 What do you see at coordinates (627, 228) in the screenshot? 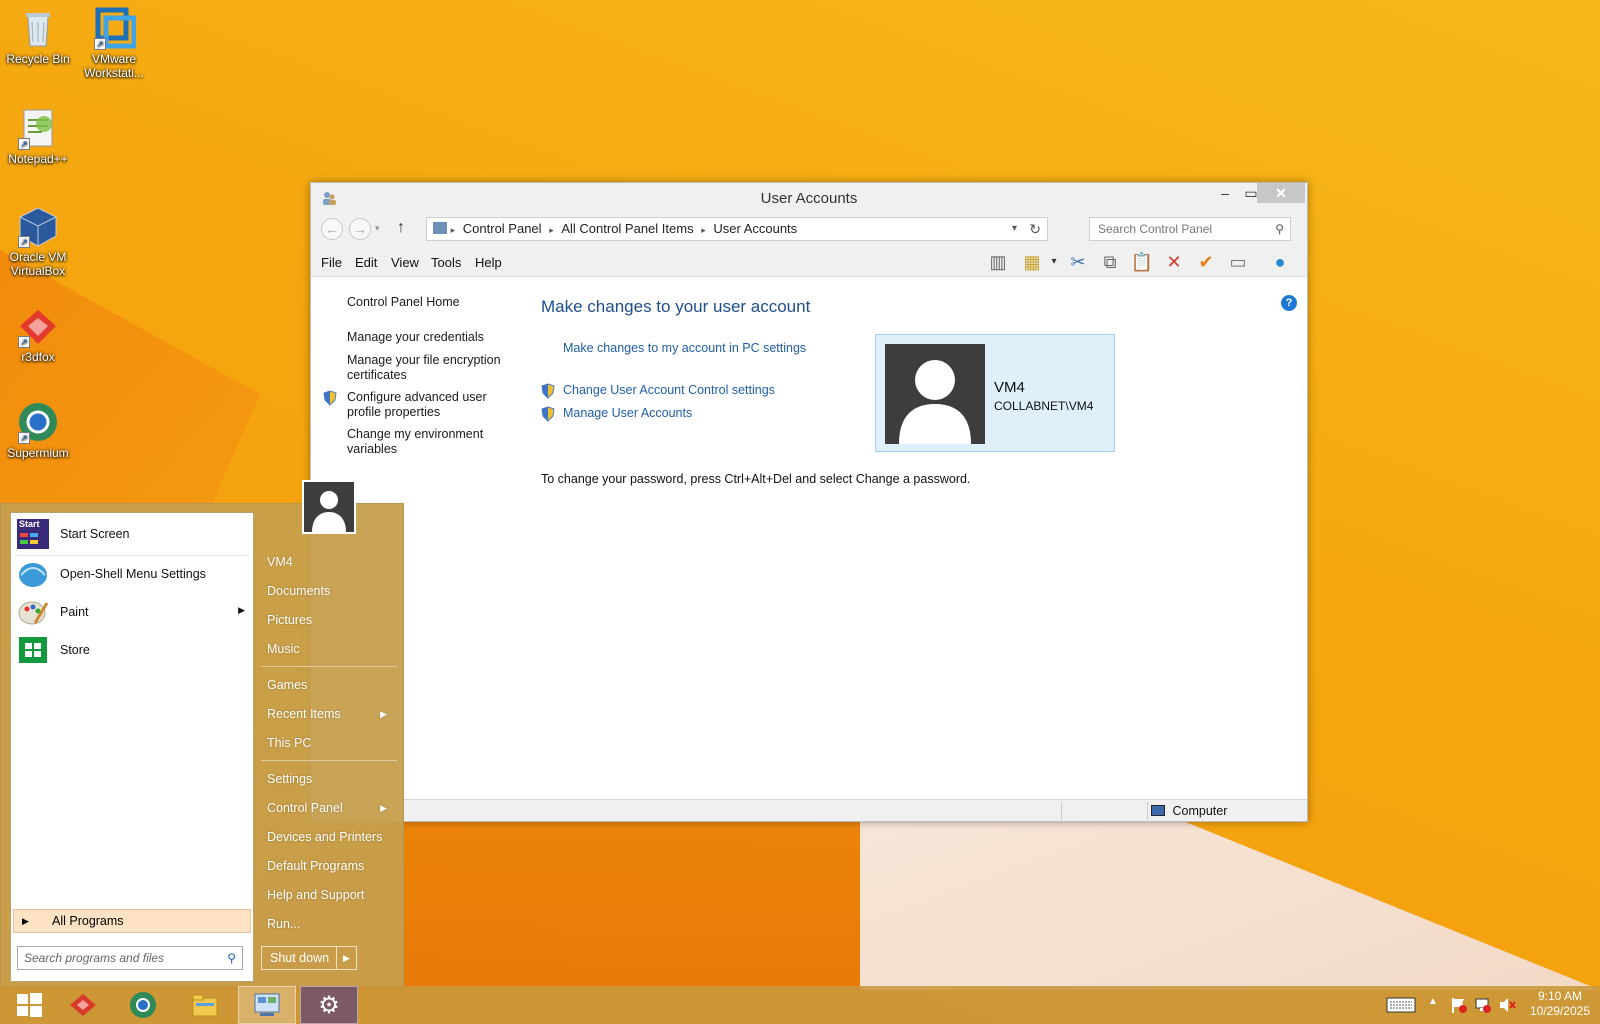
I see `breadcrumb-all-items: All Control Panel Items` at bounding box center [627, 228].